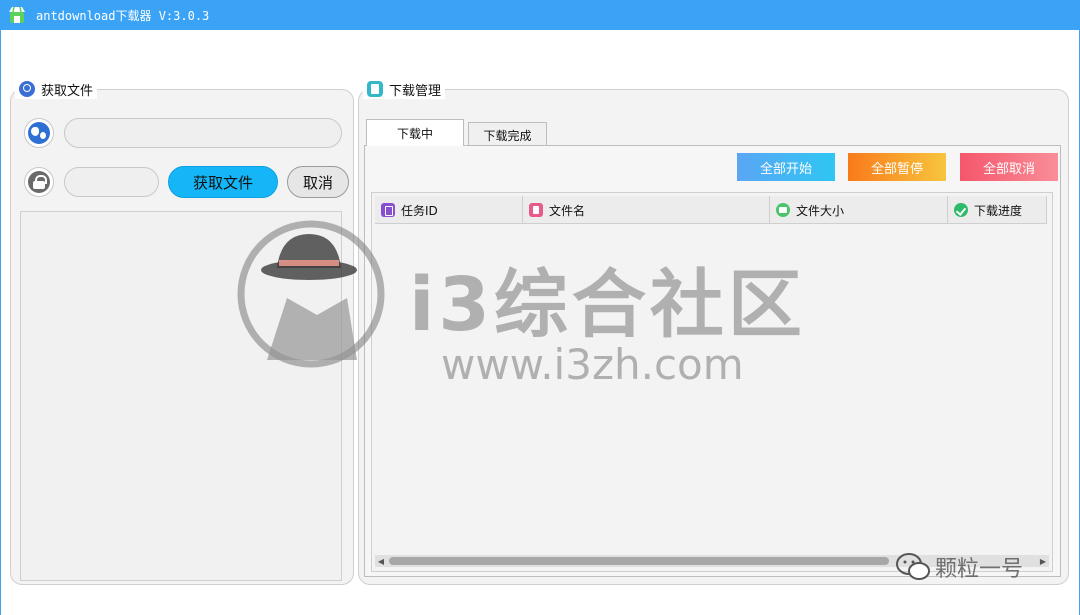 This screenshot has height=615, width=1080. I want to click on col-file-name: 文件名, so click(646, 210).